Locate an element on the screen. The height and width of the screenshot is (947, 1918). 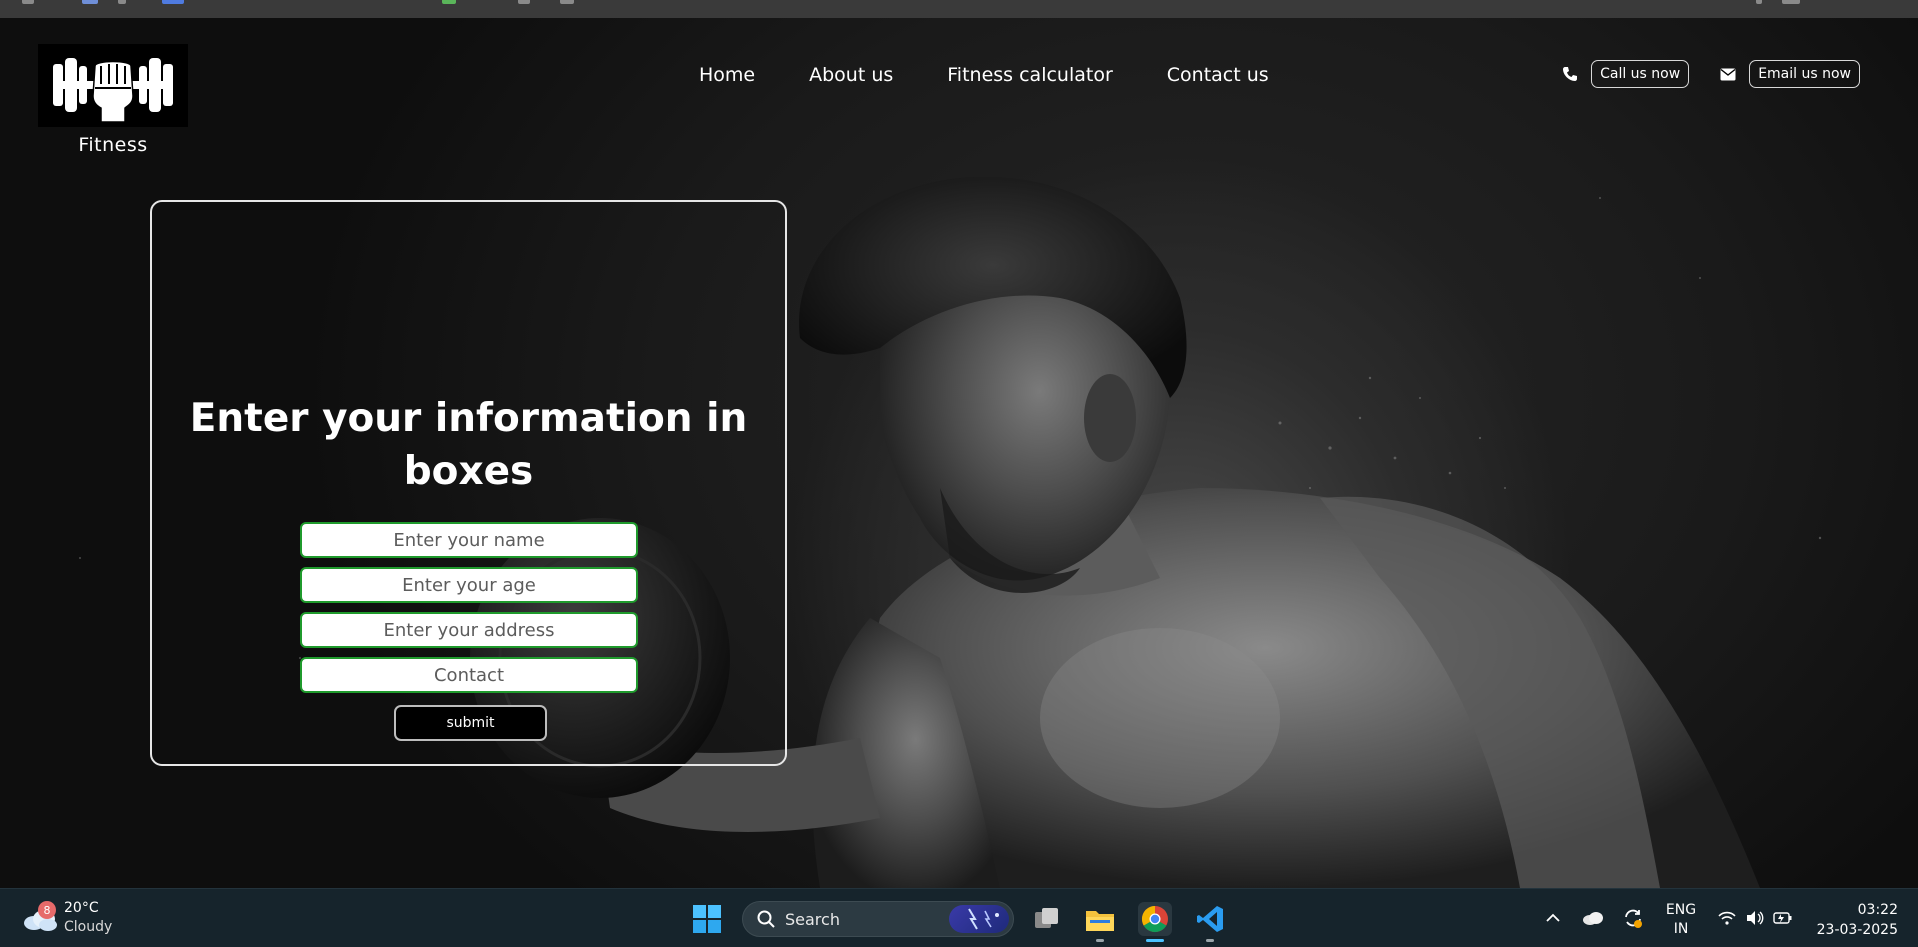
wifi-icon is located at coordinates (1727, 918).